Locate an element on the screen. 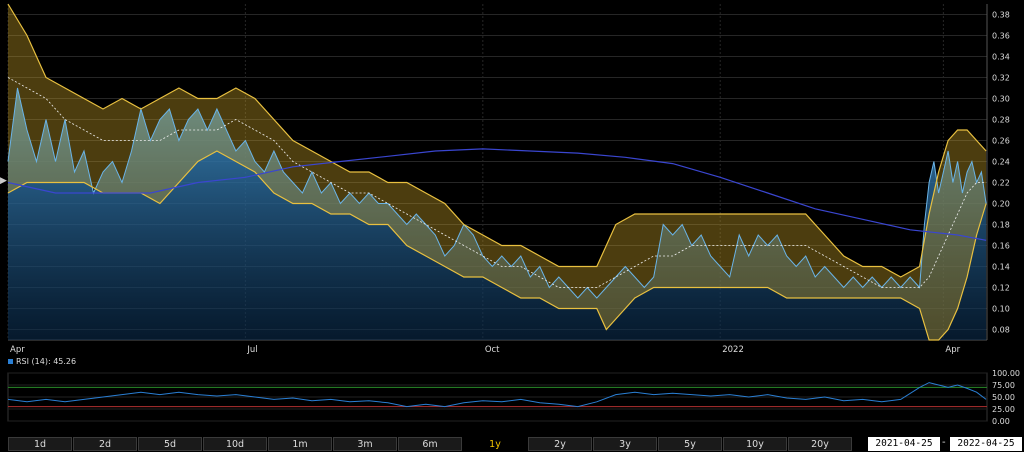  y-tick-label: 0.12 is located at coordinates (1001, 288).